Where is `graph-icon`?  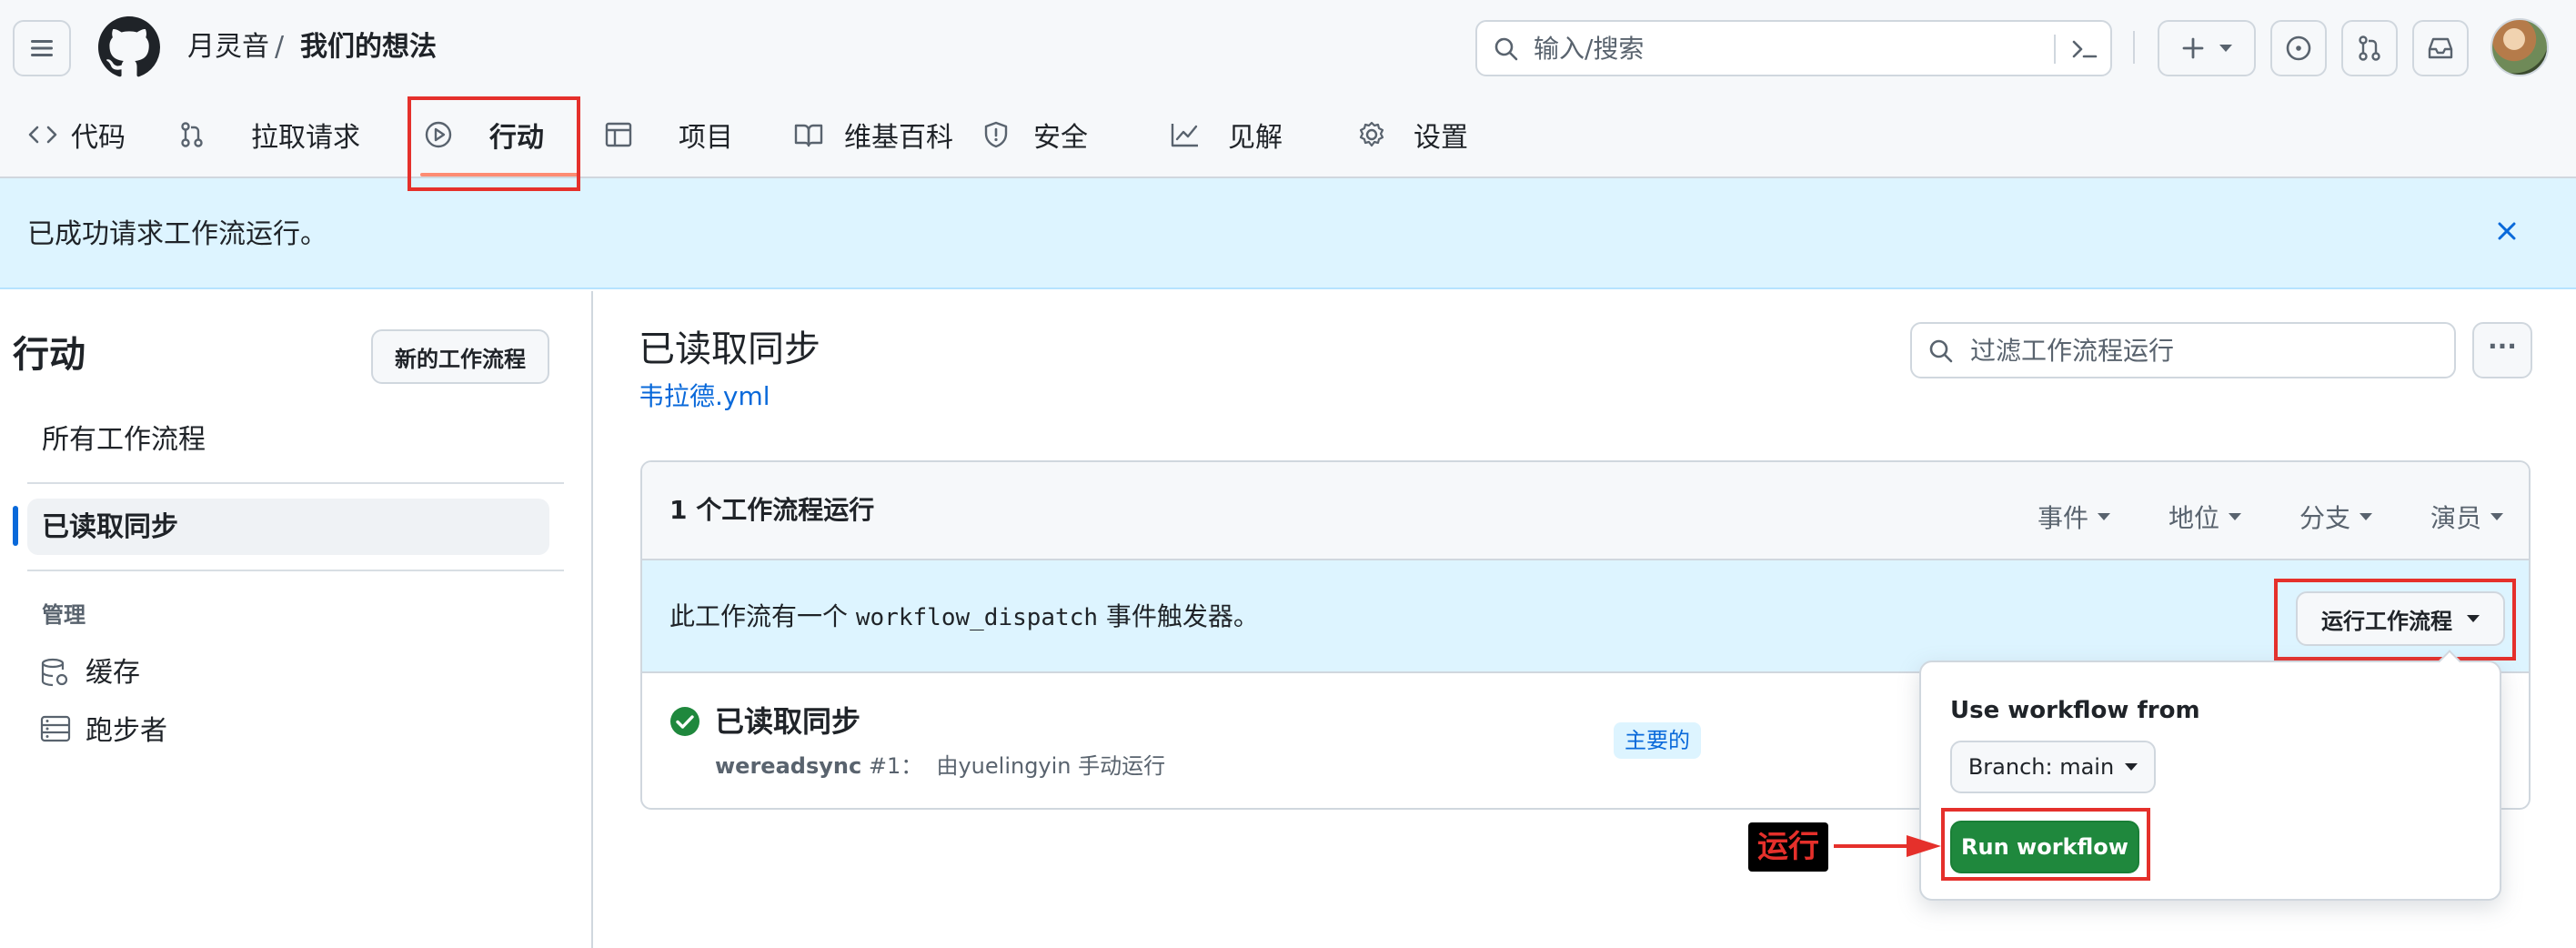
graph-icon is located at coordinates (1185, 134).